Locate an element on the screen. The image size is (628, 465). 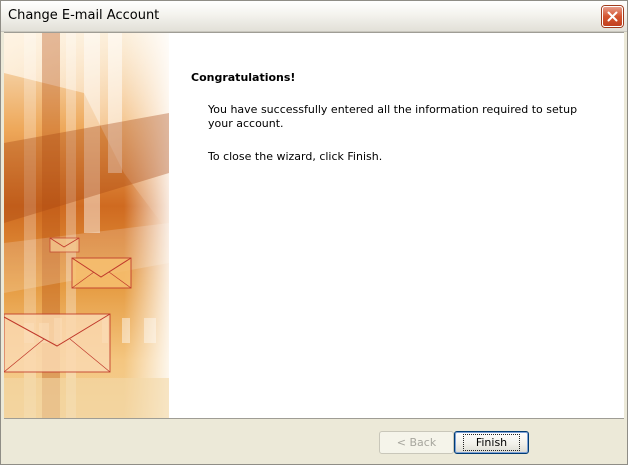
window-title: Change E-mail Account is located at coordinates (84, 15).